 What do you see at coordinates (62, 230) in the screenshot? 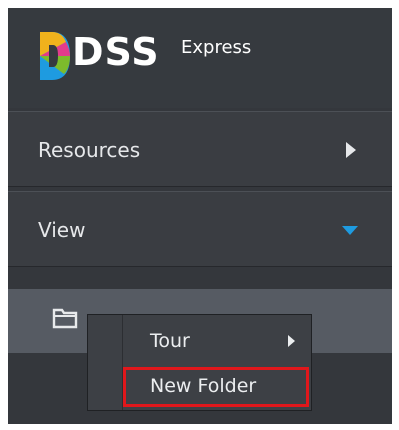
I see `nav-view-label: View` at bounding box center [62, 230].